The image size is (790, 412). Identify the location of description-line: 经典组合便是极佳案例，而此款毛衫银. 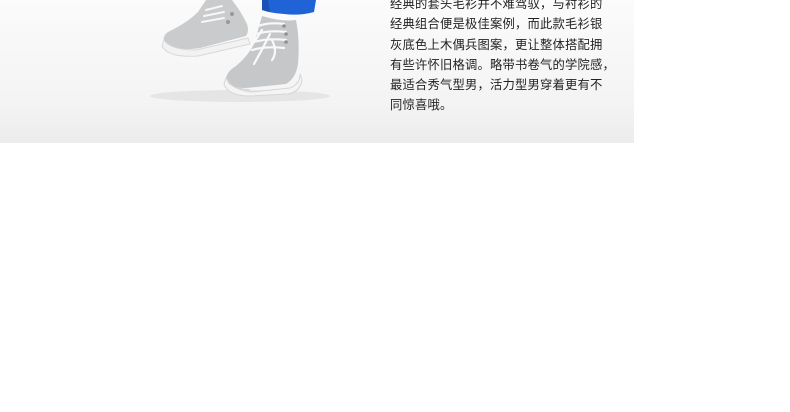
(496, 24).